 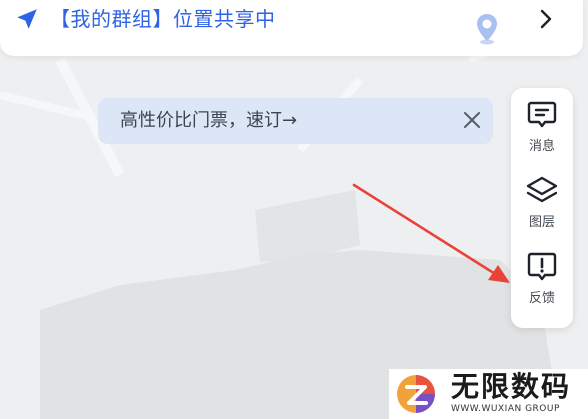 What do you see at coordinates (542, 189) in the screenshot?
I see `layers-icon` at bounding box center [542, 189].